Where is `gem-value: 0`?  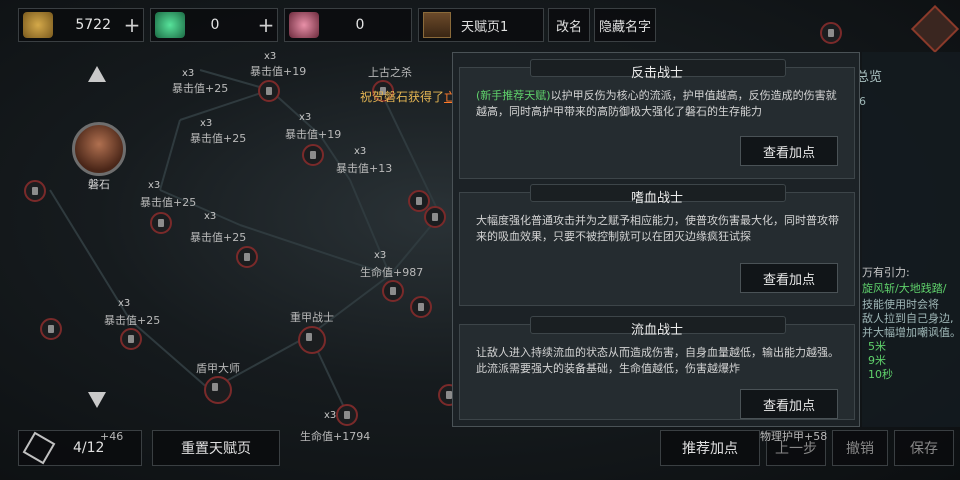 gem-value: 0 is located at coordinates (215, 25).